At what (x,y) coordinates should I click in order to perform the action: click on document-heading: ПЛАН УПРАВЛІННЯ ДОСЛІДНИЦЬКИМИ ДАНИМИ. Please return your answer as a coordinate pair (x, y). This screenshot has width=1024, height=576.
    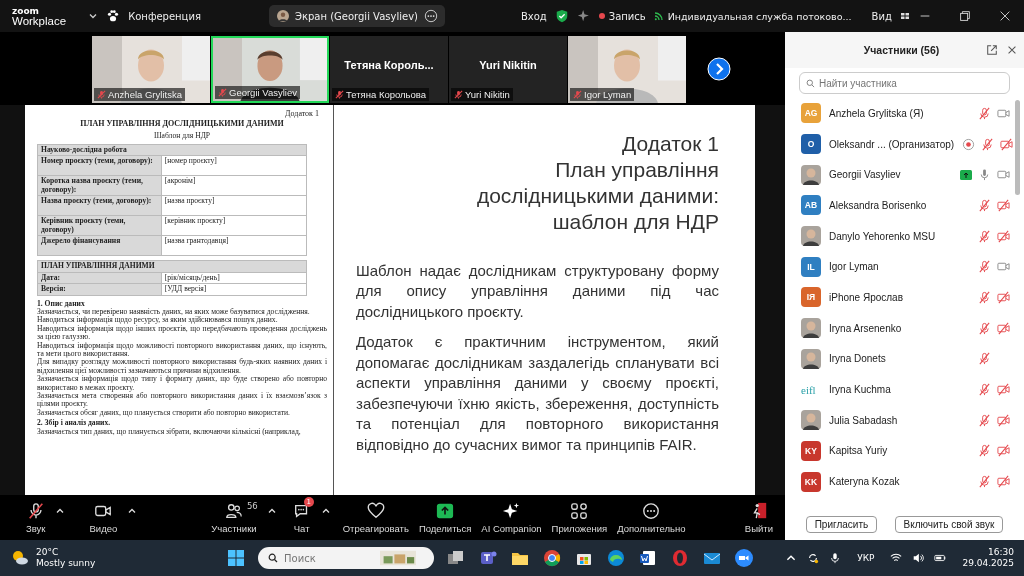
    Looking at the image, I should click on (182, 124).